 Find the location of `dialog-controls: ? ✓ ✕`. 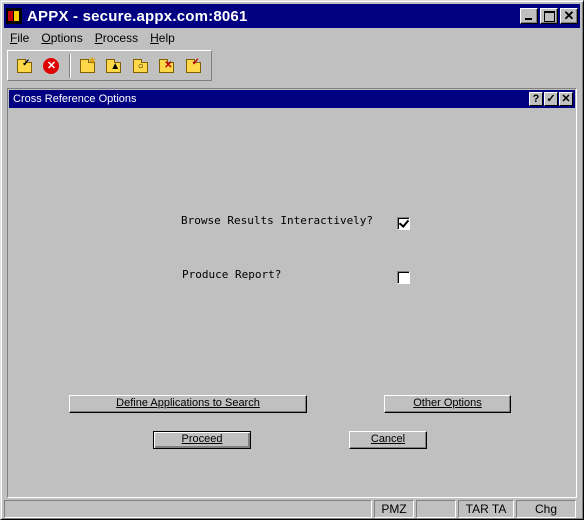

dialog-controls: ? ✓ ✕ is located at coordinates (550, 99).